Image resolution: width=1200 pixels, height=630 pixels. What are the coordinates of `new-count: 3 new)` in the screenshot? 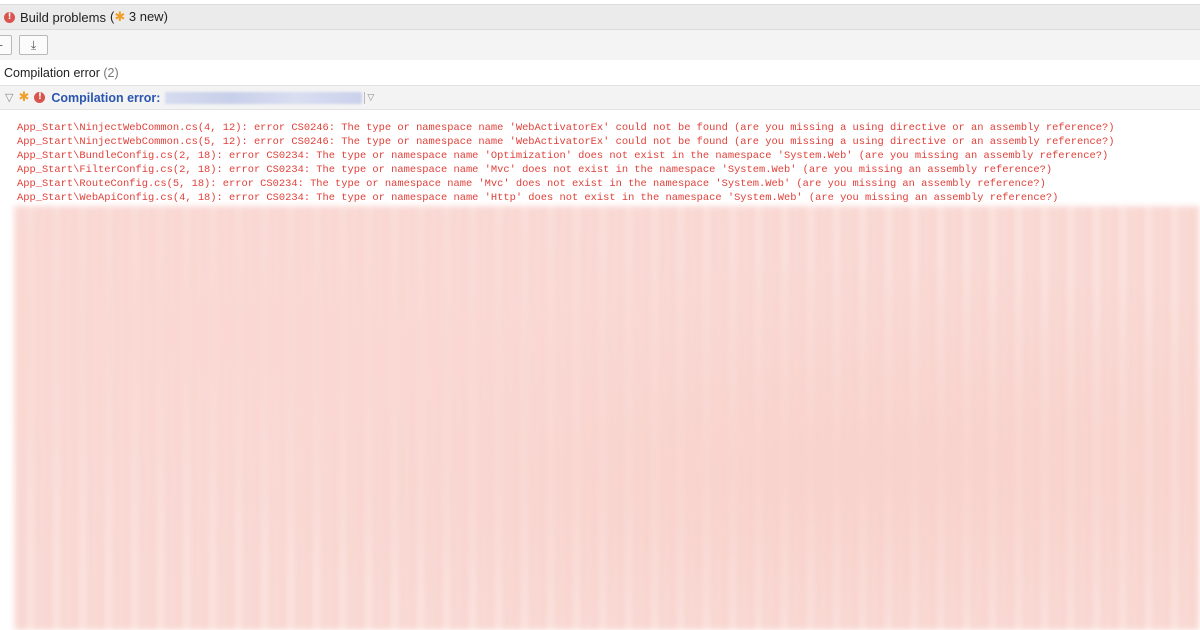 It's located at (148, 16).